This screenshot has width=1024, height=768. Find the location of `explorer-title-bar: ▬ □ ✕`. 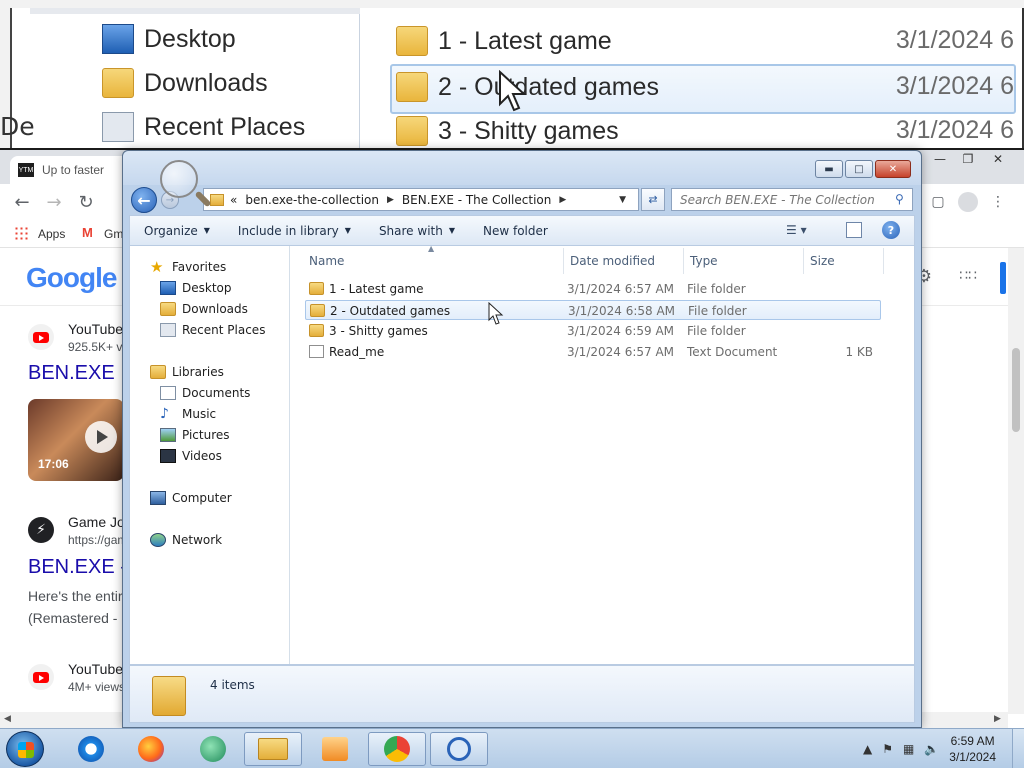

explorer-title-bar: ▬ □ ✕ is located at coordinates (522, 168).